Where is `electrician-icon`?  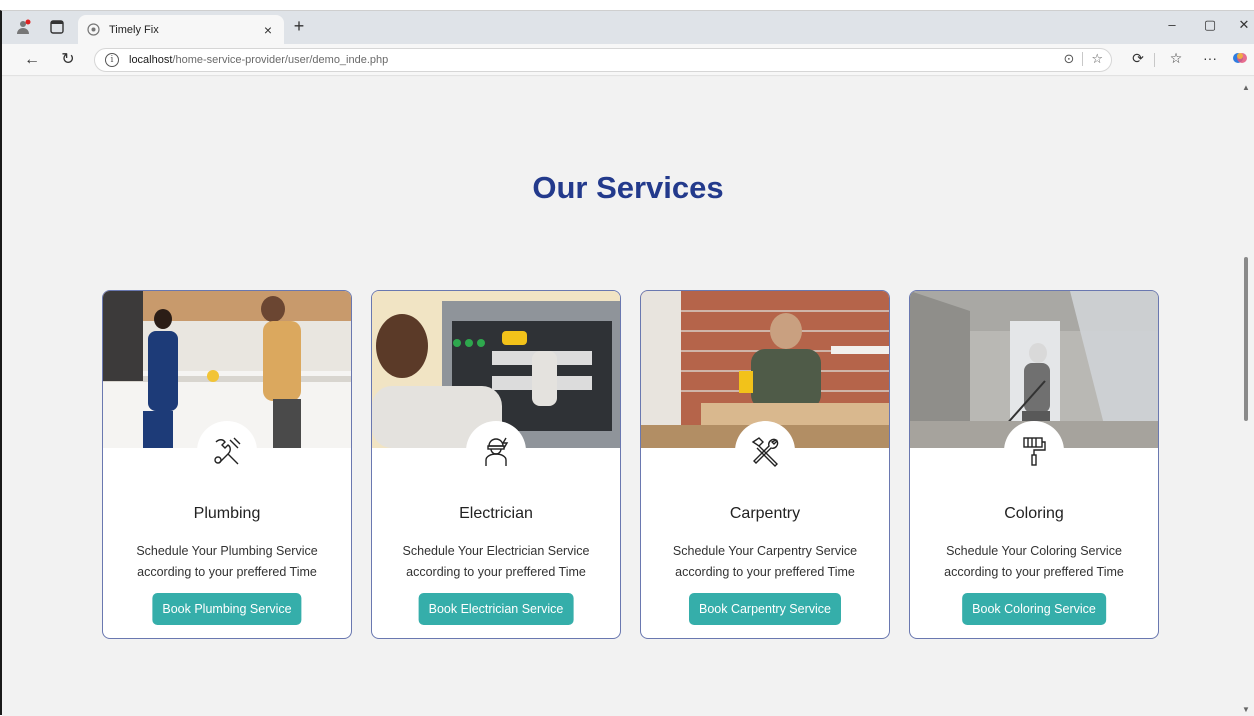
electrician-icon is located at coordinates (496, 451).